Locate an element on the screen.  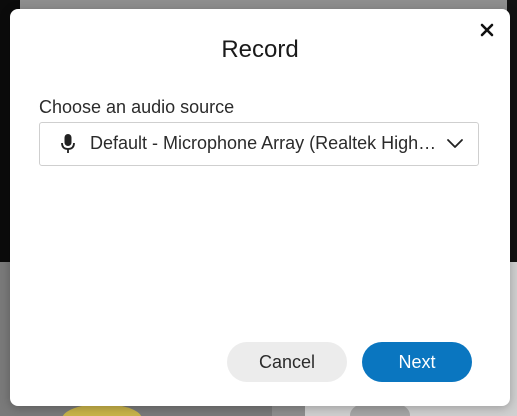
chevron-down-icon is located at coordinates (455, 143).